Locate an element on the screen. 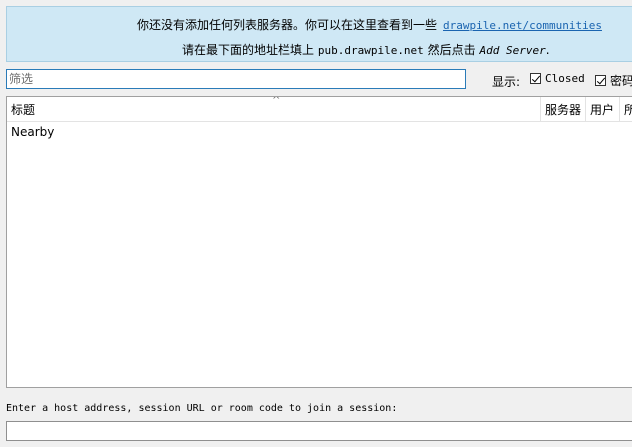  closed-checkbox-label: Closed is located at coordinates (565, 78).